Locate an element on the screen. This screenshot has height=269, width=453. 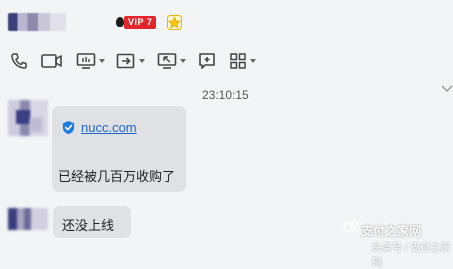
monitor-icon is located at coordinates (86, 61).